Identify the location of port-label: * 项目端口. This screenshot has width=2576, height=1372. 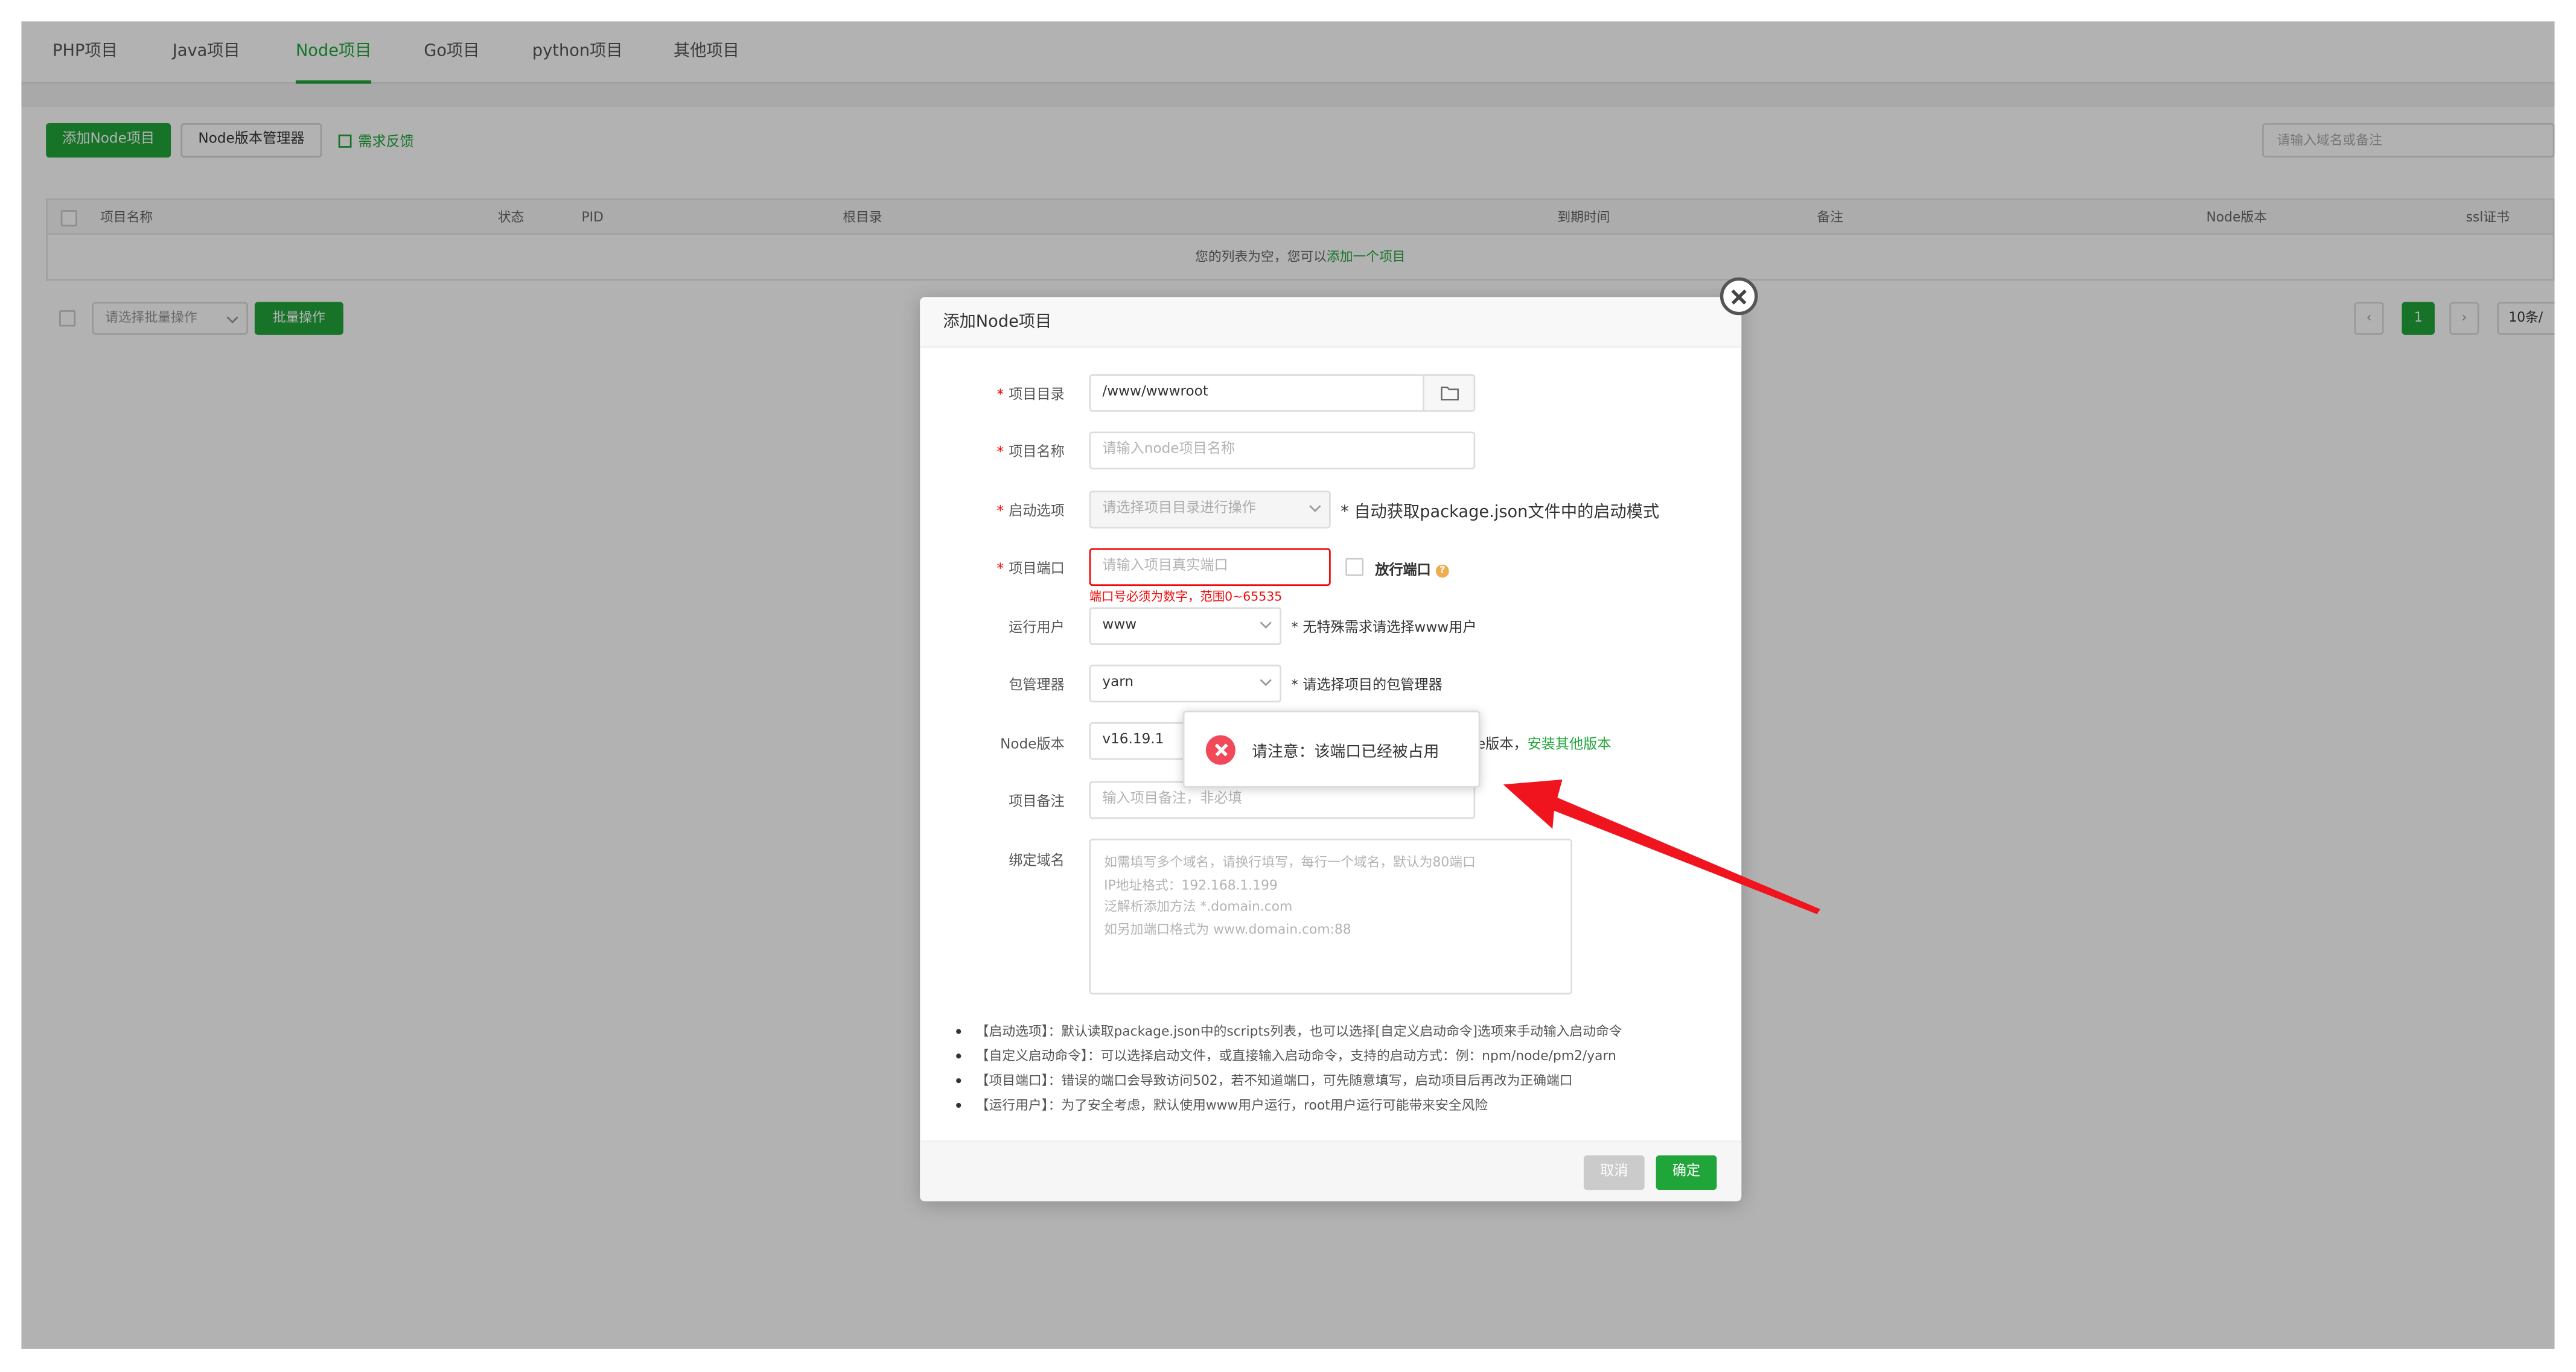
(1030, 569).